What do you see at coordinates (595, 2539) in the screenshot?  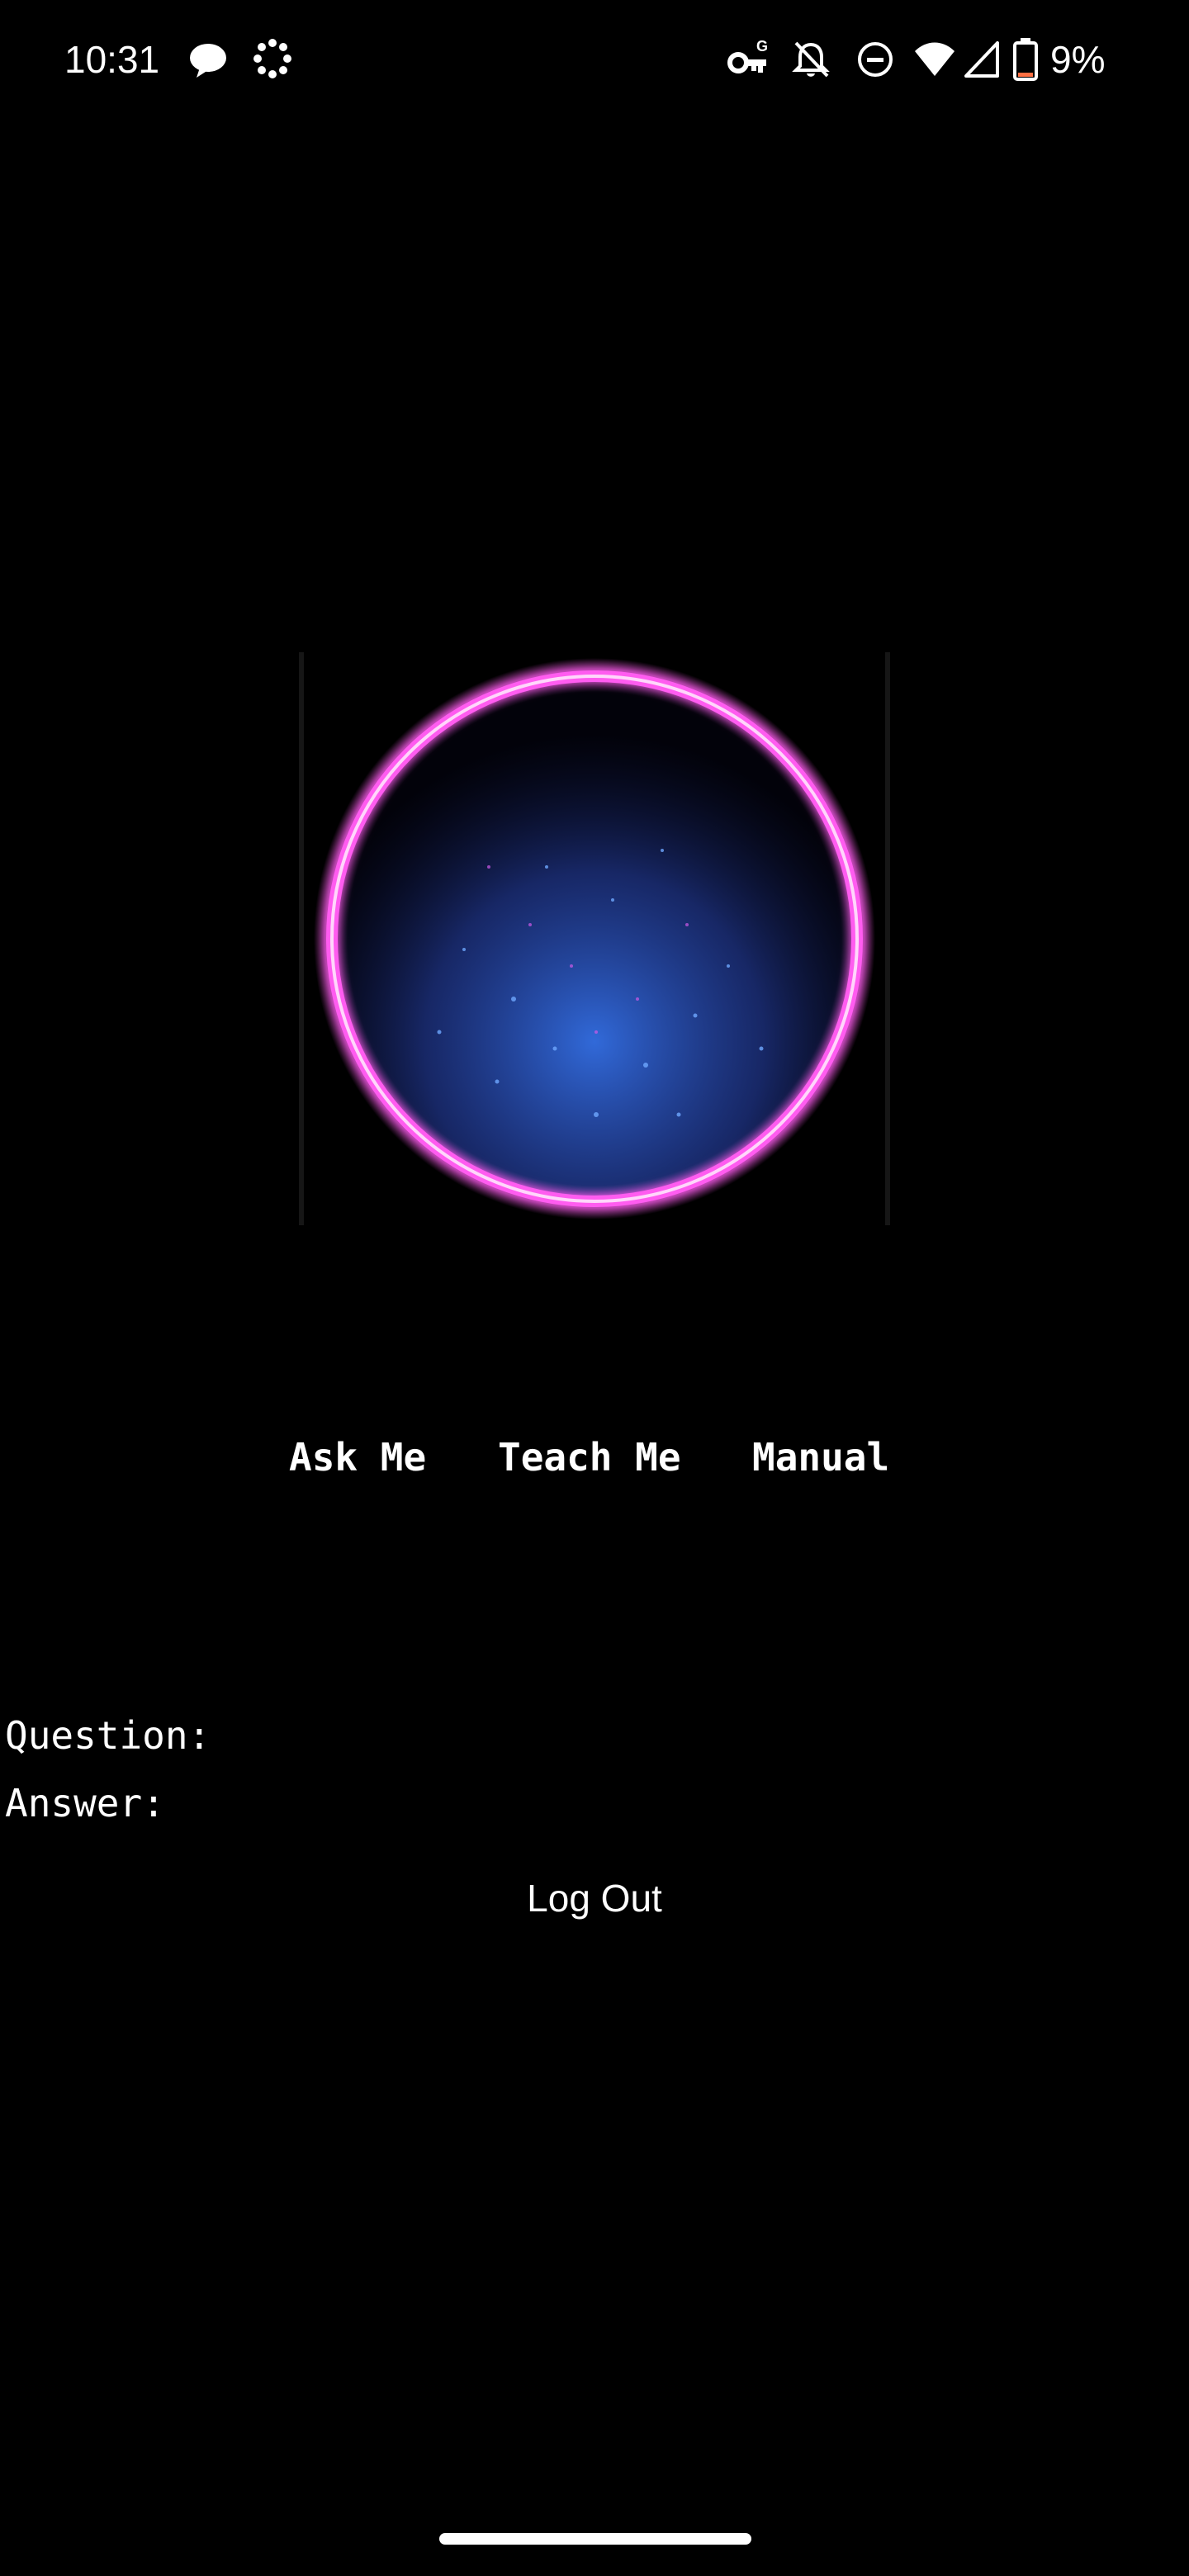 I see `gesture-navigation-bar` at bounding box center [595, 2539].